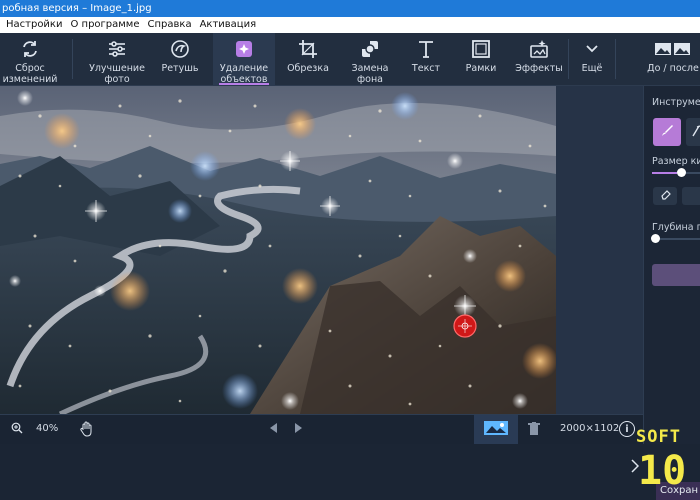  Describe the element at coordinates (244, 74) in the screenshot. I see `remove-objects-label: Удаление объектов` at that location.